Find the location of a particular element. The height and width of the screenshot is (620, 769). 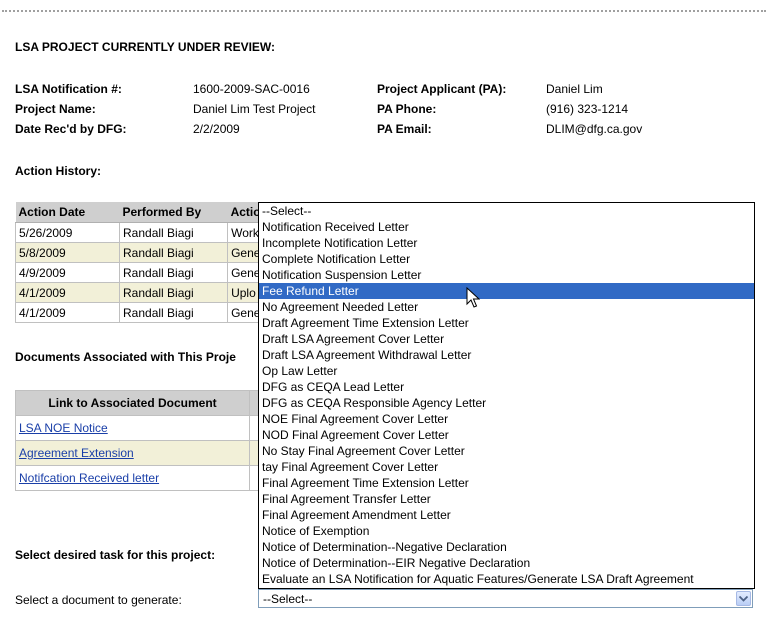

action-date-cell: 4/9/2009 is located at coordinates (67, 272).